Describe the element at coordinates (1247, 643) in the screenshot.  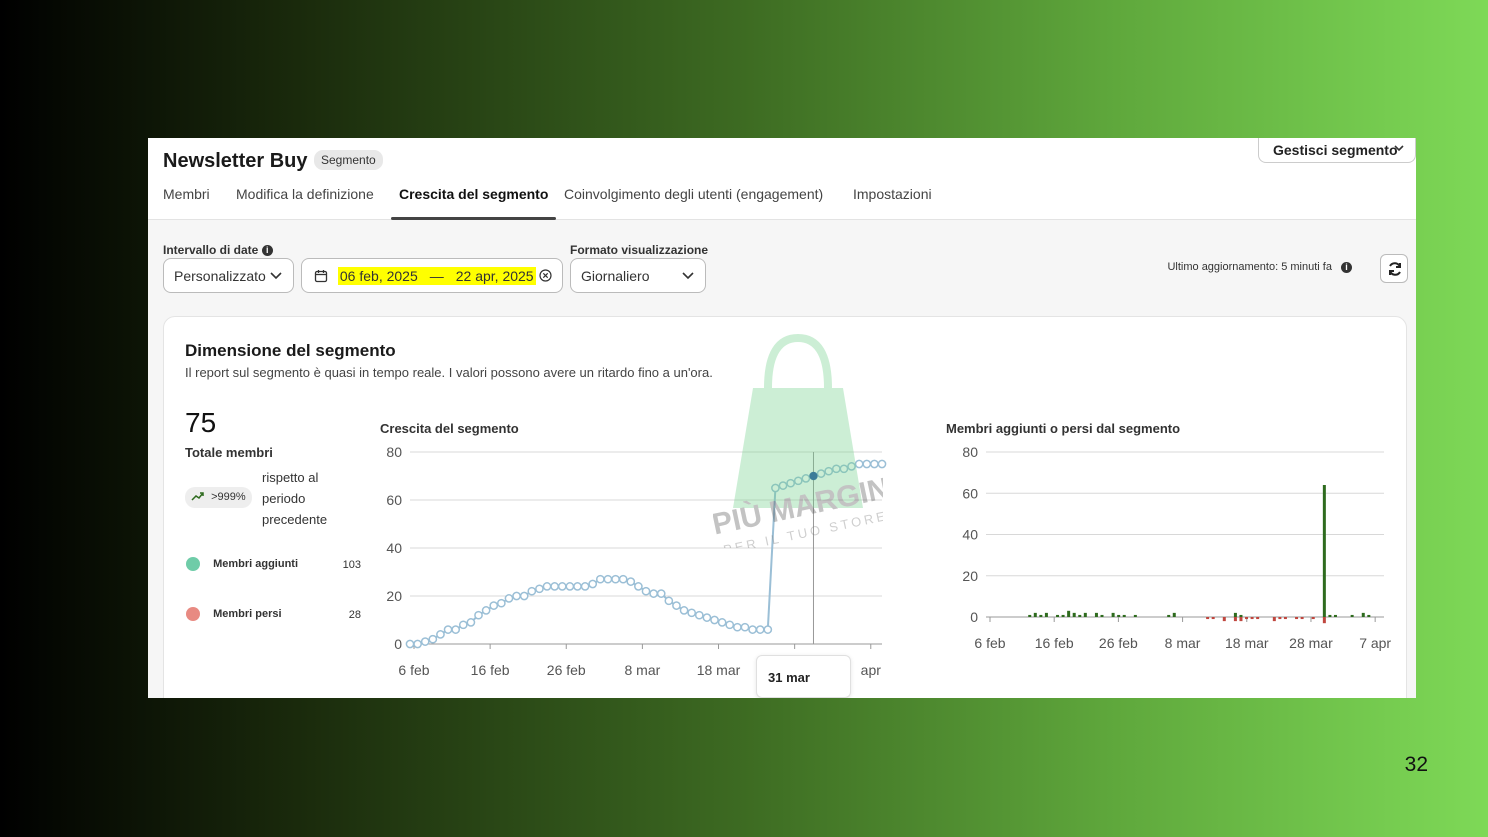
I see `x-tick-label: 18 mar` at that location.